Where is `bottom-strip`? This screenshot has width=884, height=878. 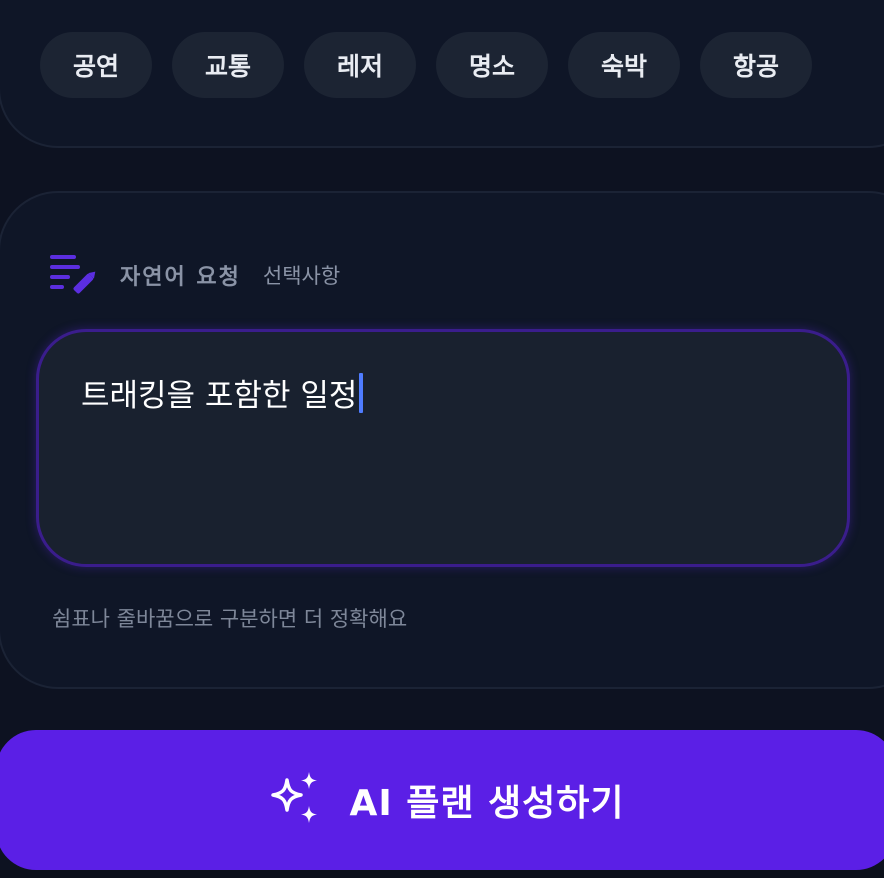 bottom-strip is located at coordinates (442, 874).